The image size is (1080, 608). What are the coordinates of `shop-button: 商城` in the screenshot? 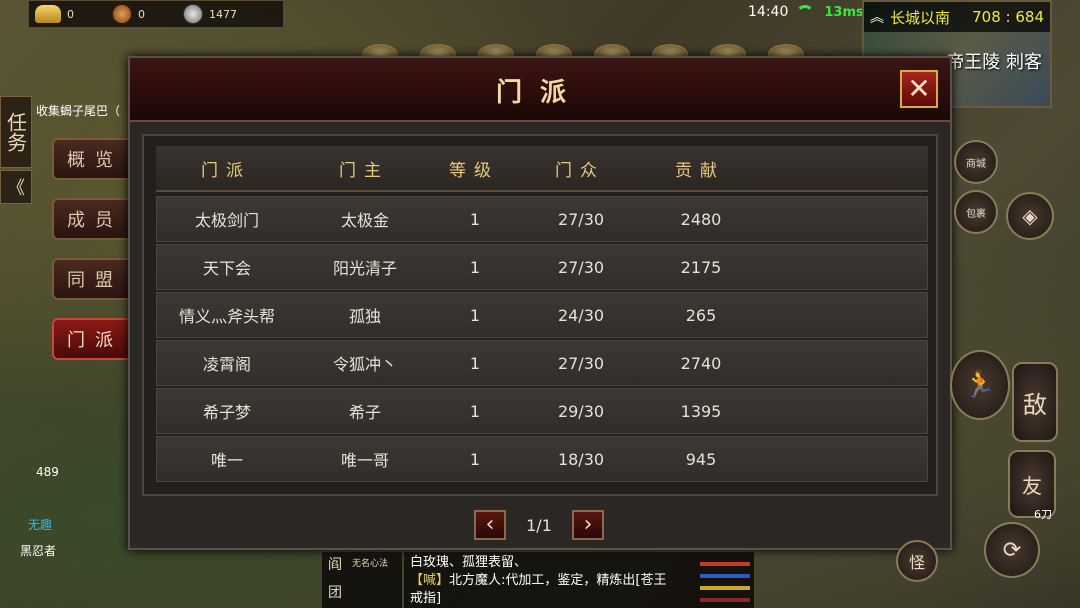 It's located at (976, 162).